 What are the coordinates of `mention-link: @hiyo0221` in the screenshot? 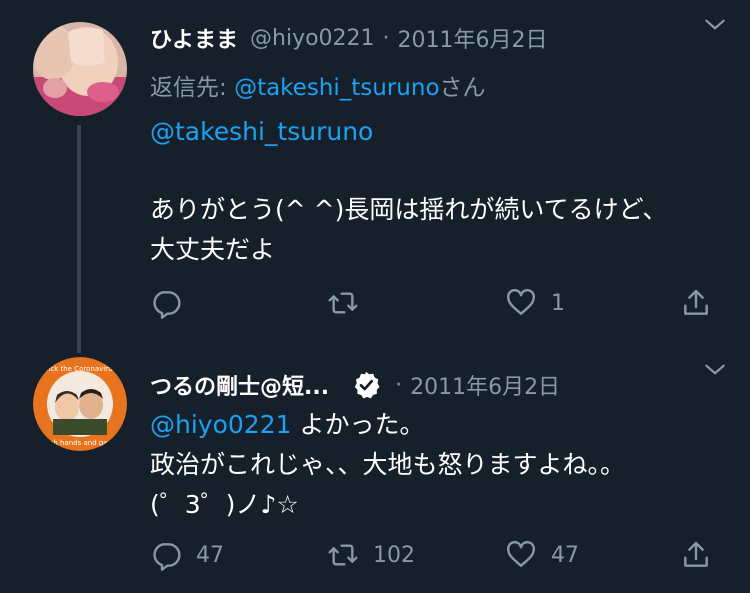 It's located at (221, 424).